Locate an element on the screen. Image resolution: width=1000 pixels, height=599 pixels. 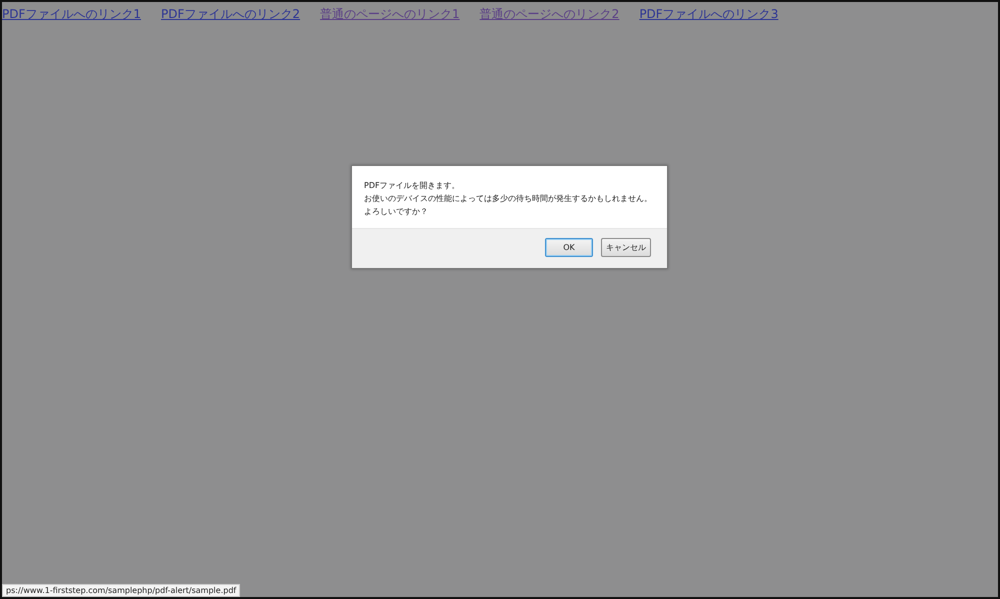
page-link: PDFファイルへのリンク3 is located at coordinates (708, 14).